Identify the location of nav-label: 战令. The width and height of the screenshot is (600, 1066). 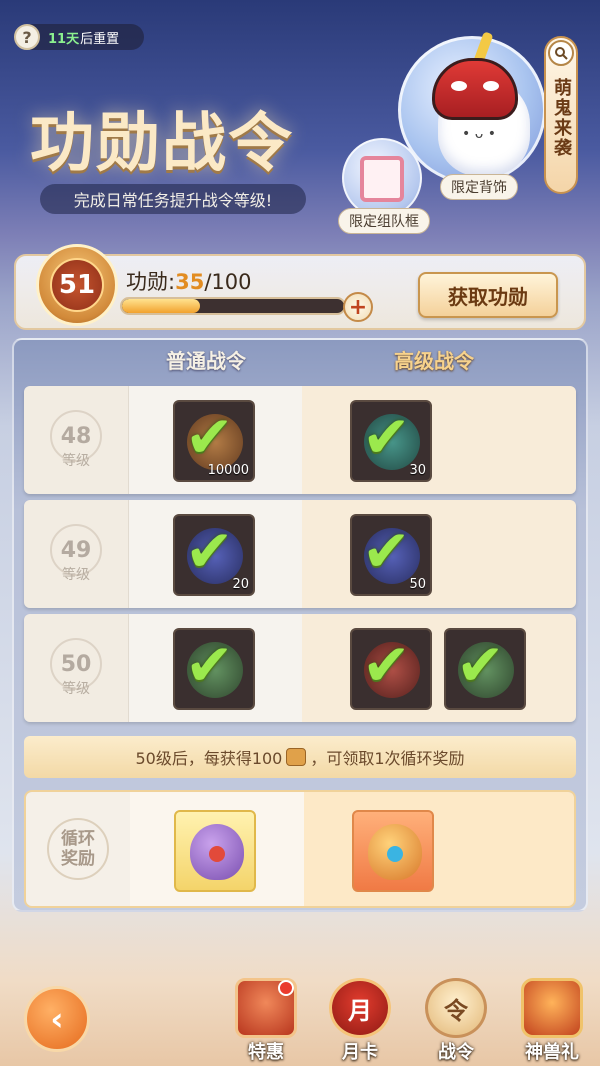
(456, 1052).